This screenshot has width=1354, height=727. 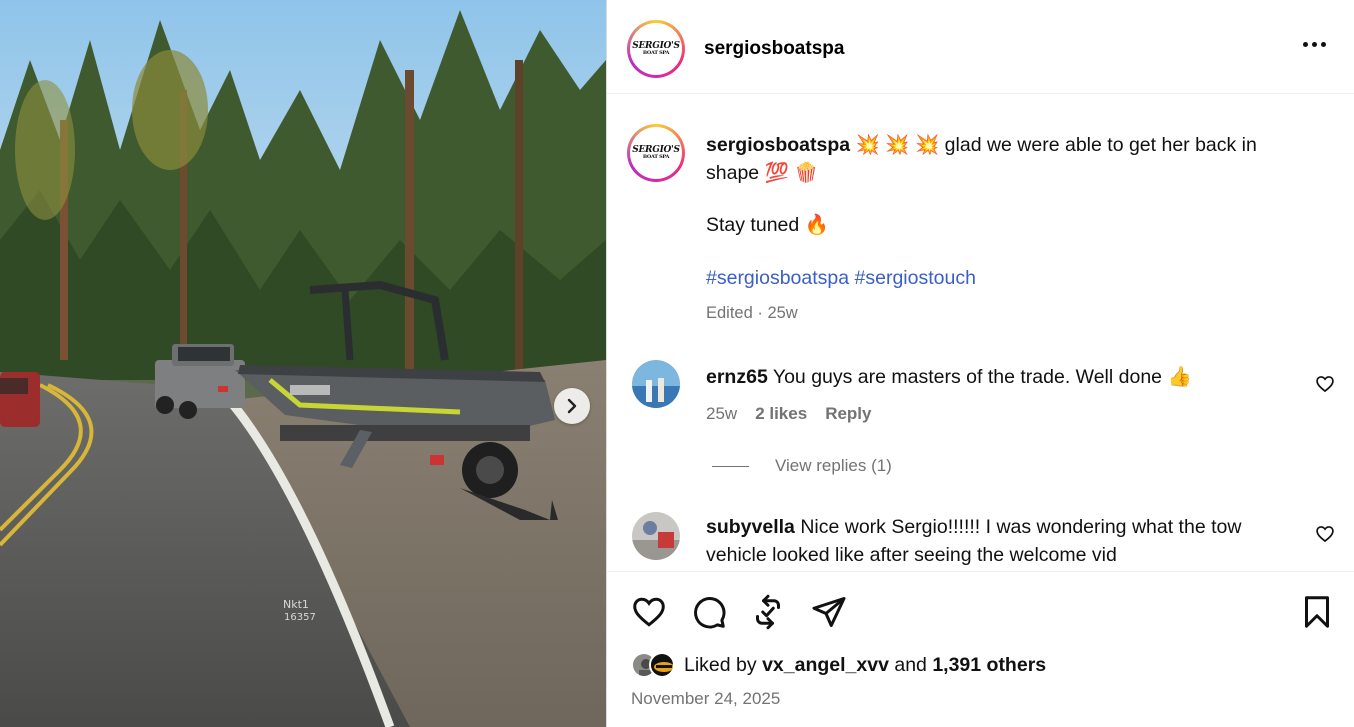 I want to click on svg-text: 16357, so click(x=300, y=617).